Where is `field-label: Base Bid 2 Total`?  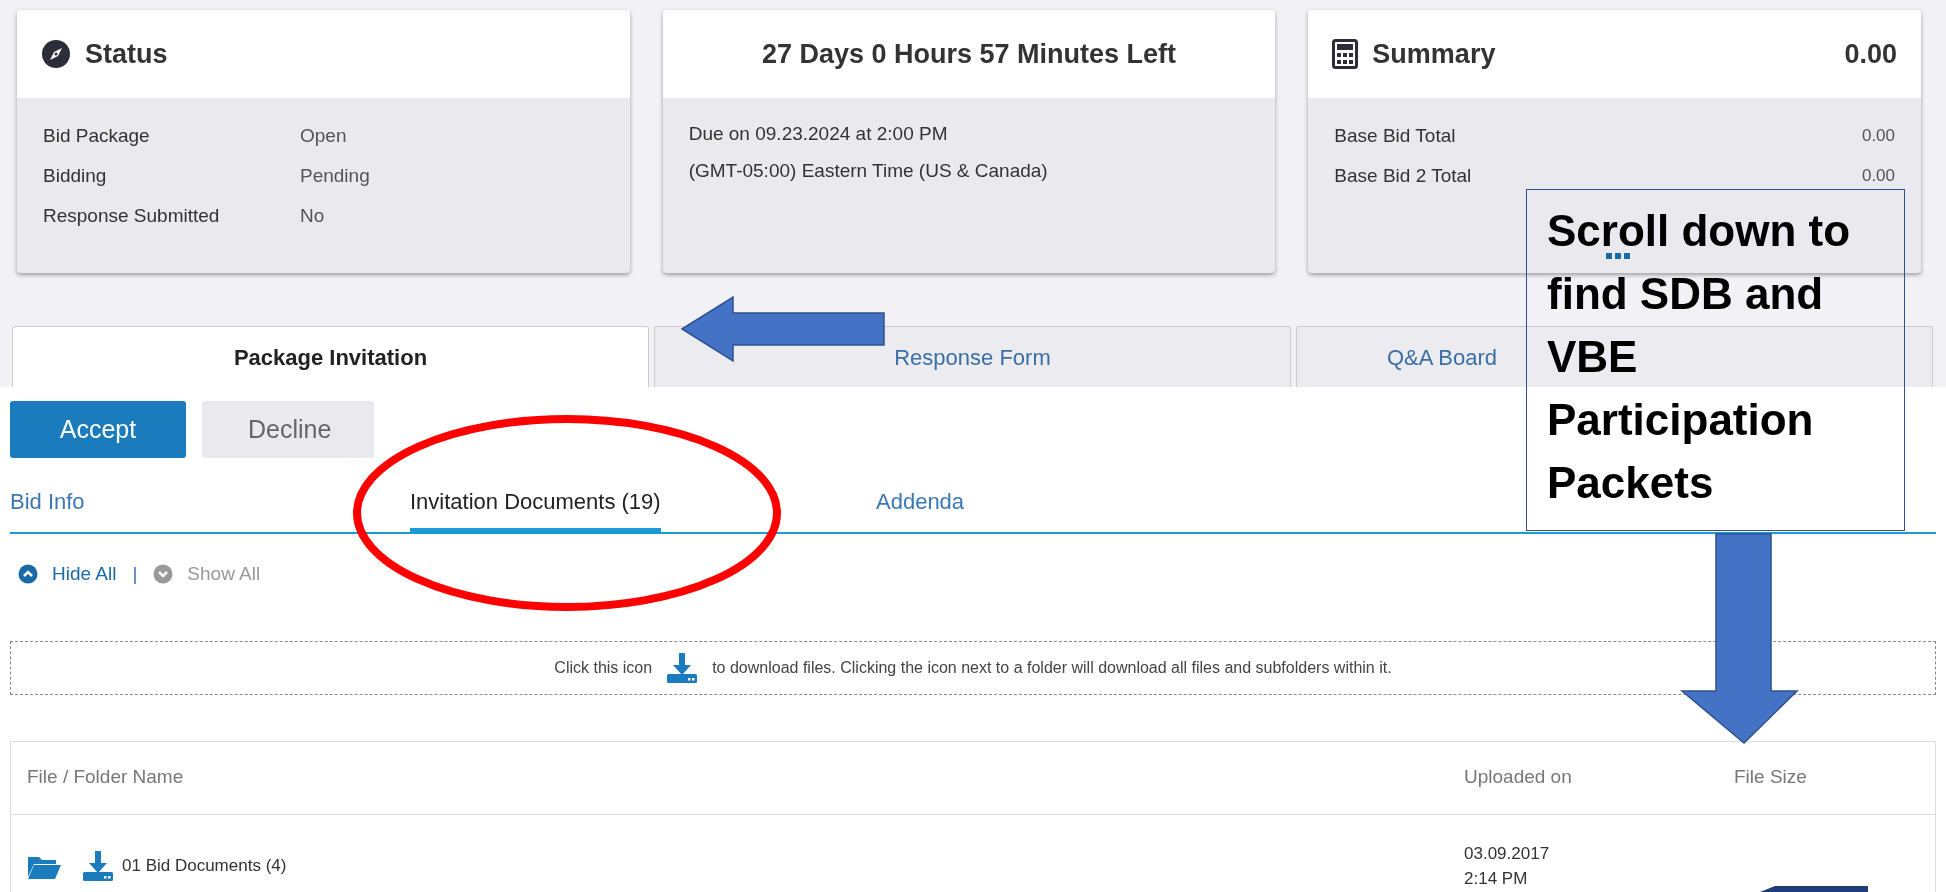 field-label: Base Bid 2 Total is located at coordinates (1403, 175).